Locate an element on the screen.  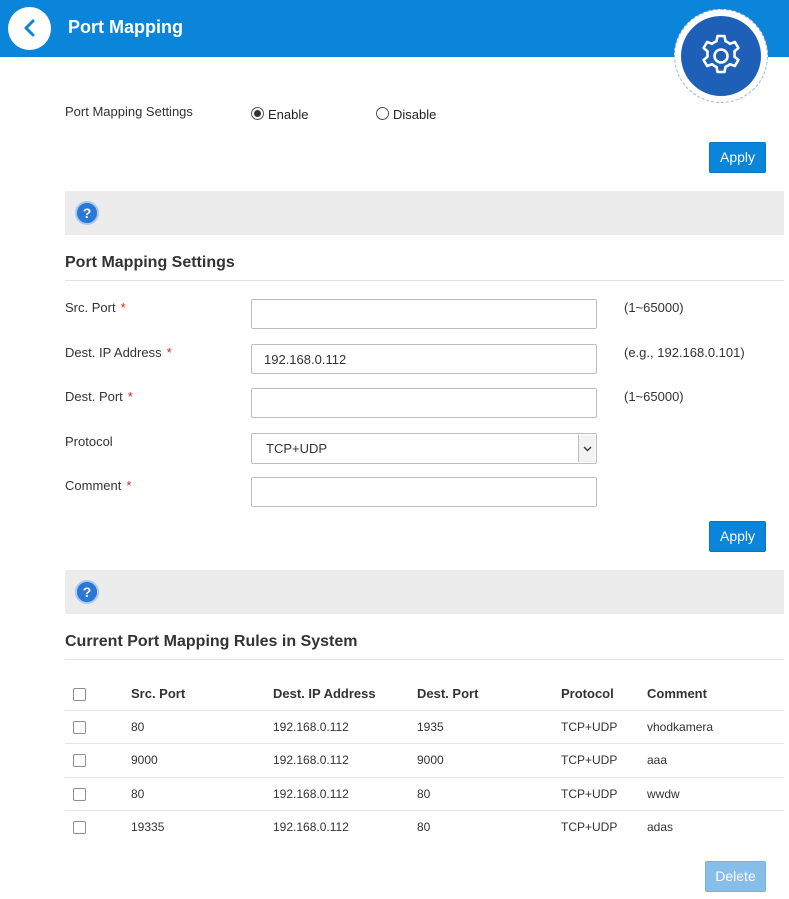
column-header: Src. Port is located at coordinates (158, 693).